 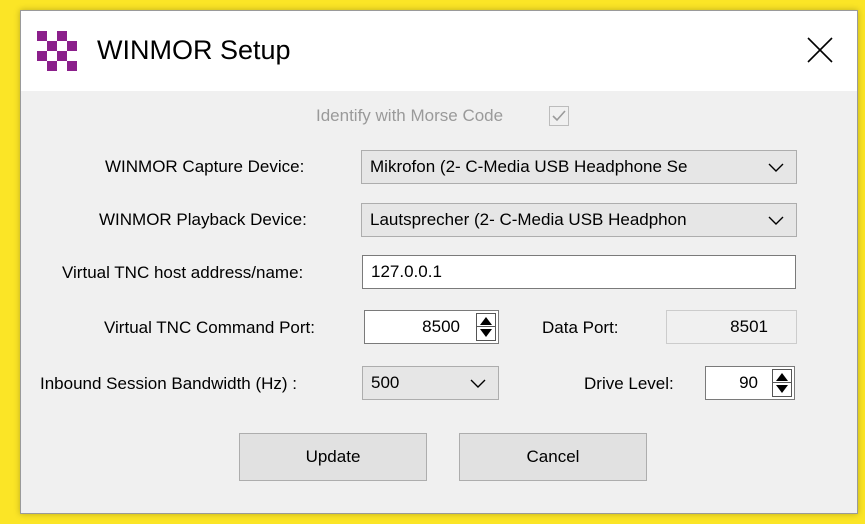 I want to click on drive-level-value: 90, so click(x=748, y=382).